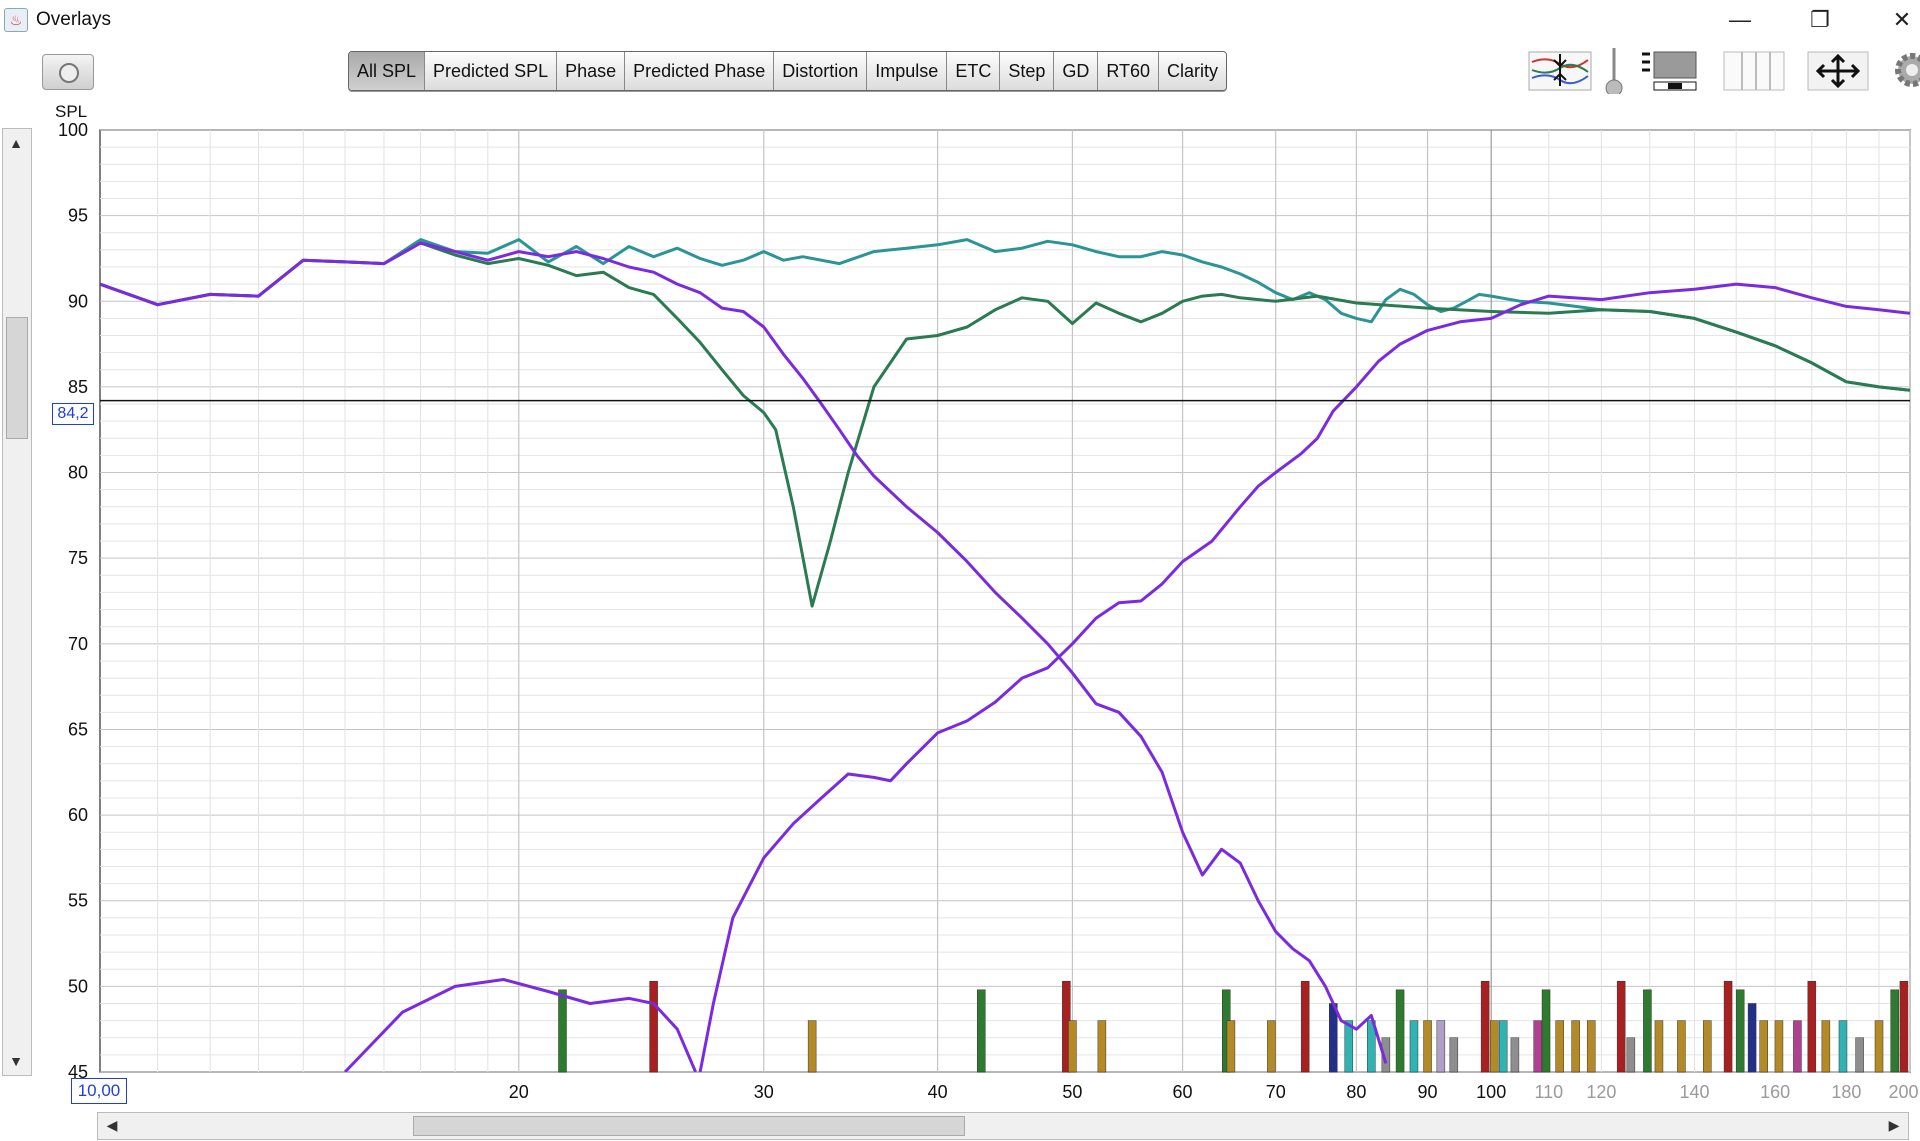 This screenshot has width=1920, height=1141. What do you see at coordinates (78, 901) in the screenshot?
I see `y-tick-label: 55` at bounding box center [78, 901].